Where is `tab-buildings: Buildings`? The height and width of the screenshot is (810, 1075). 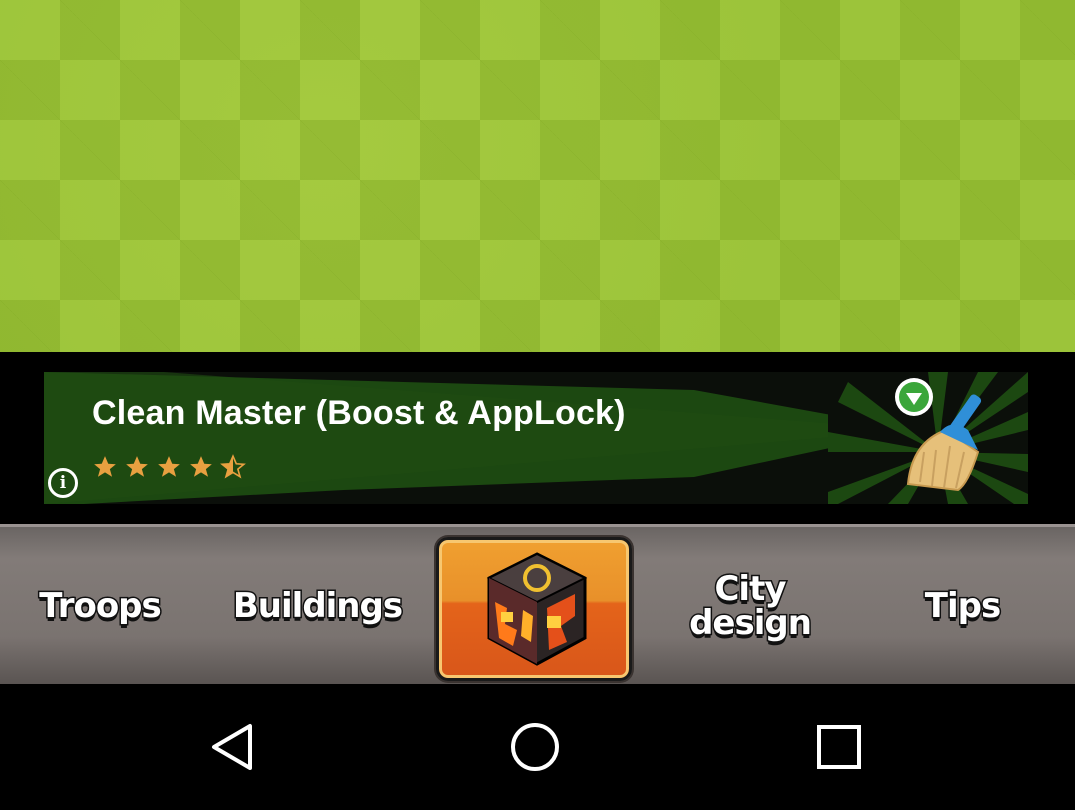 tab-buildings: Buildings is located at coordinates (317, 605).